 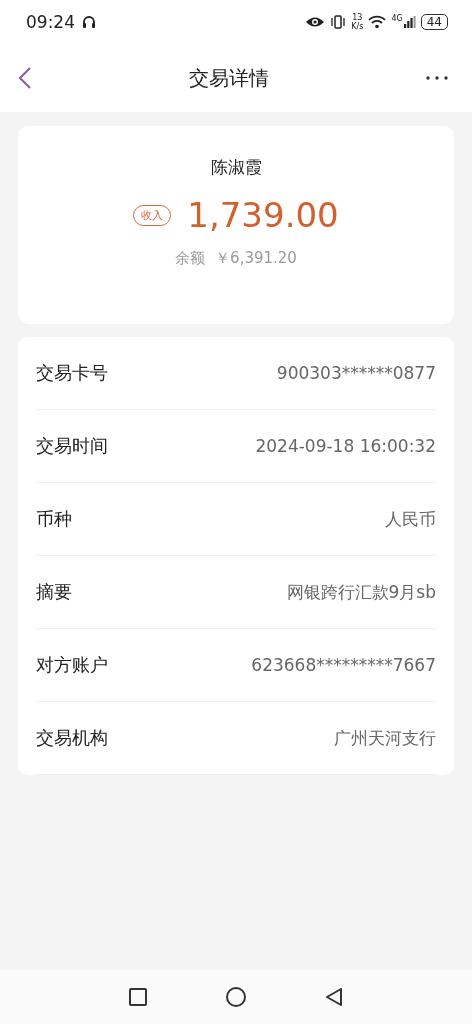 I want to click on back-nav-icon, so click(x=333, y=997).